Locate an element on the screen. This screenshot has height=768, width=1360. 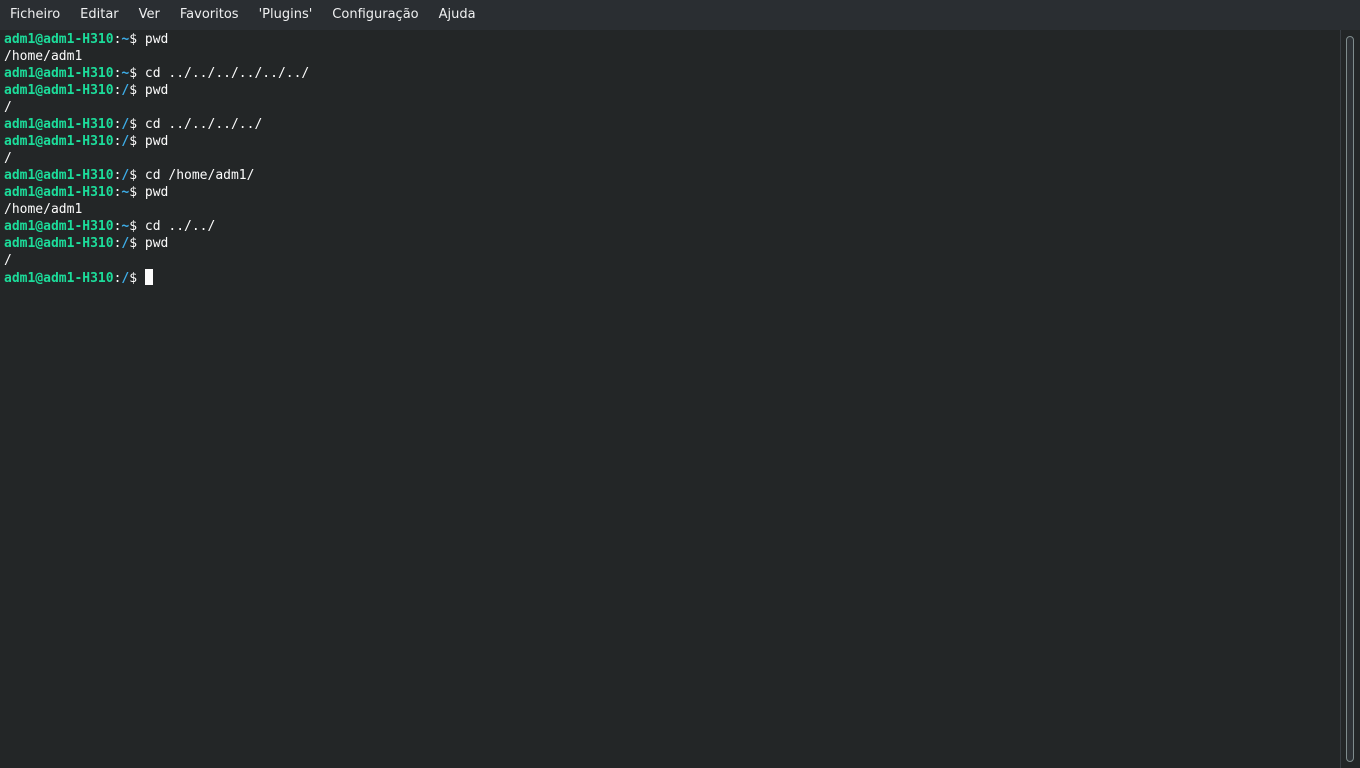
prompt-line: adm1@adm1-H310:~$ cd ../../ is located at coordinates (672, 226).